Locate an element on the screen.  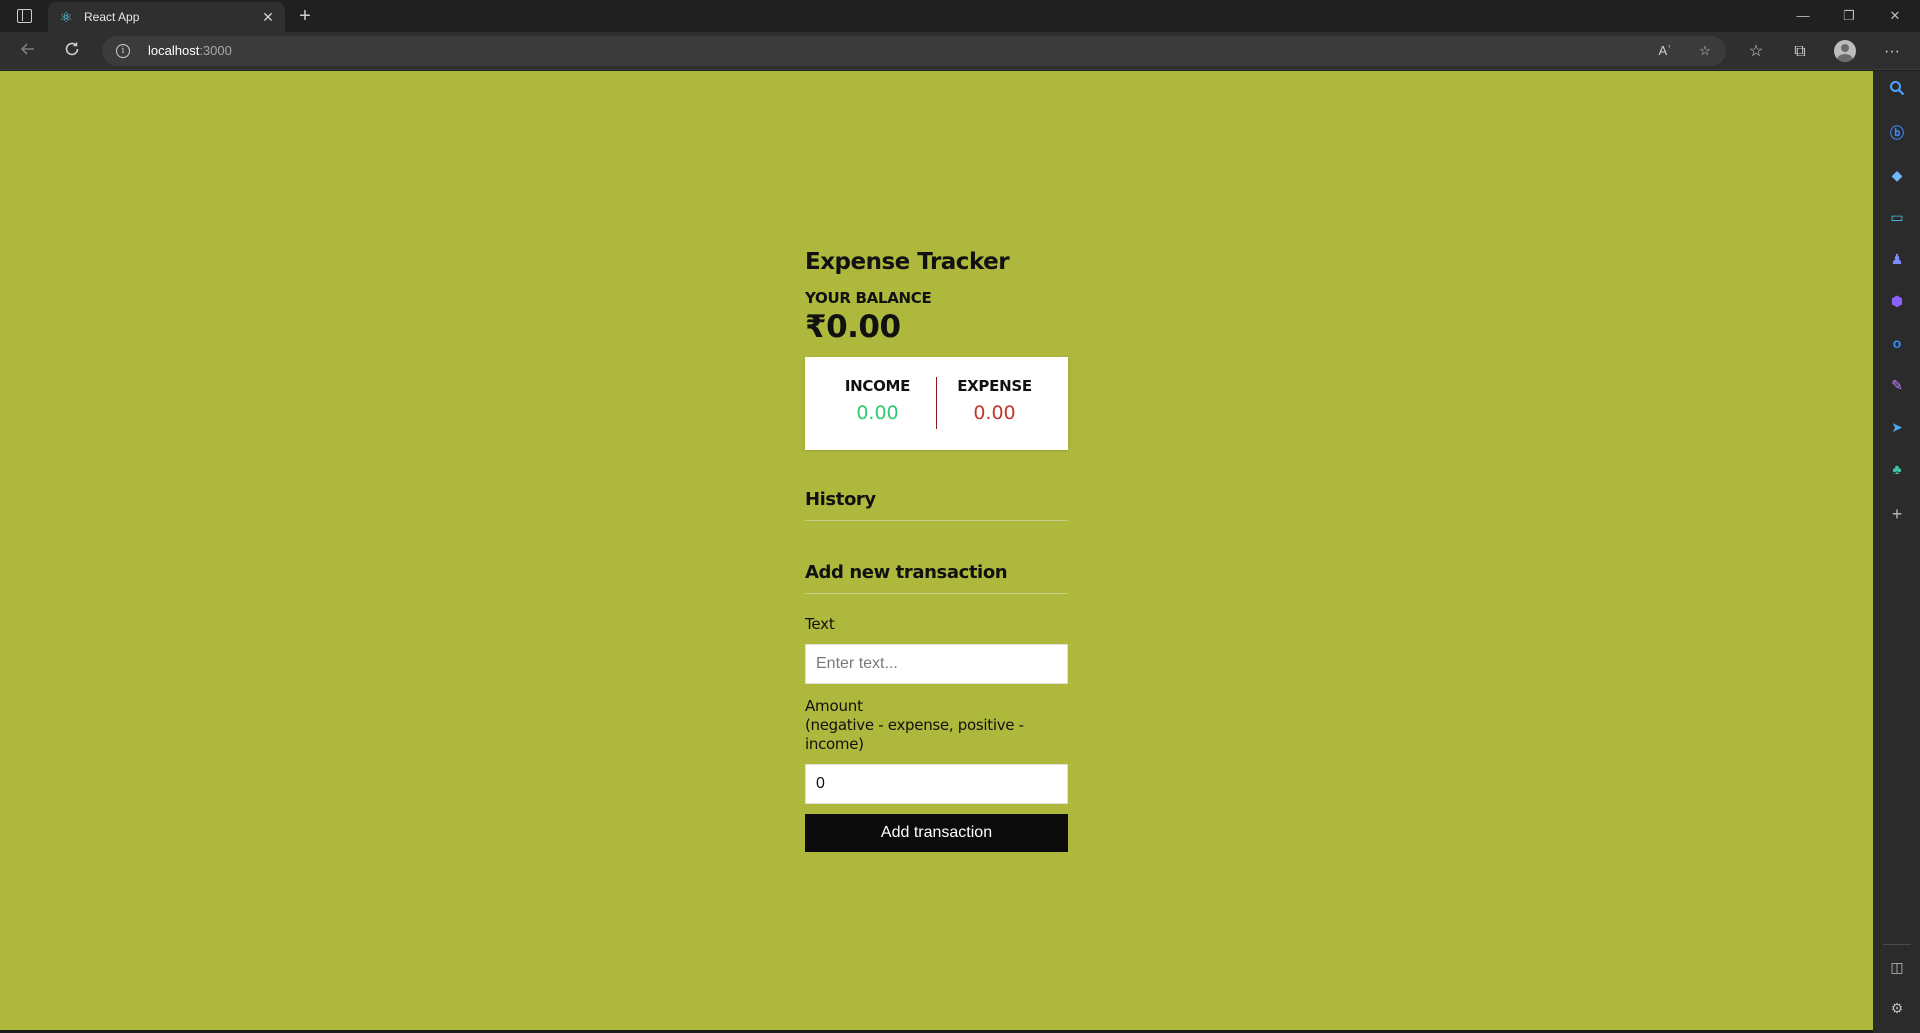
balance-value: ₹0.00 is located at coordinates (853, 327).